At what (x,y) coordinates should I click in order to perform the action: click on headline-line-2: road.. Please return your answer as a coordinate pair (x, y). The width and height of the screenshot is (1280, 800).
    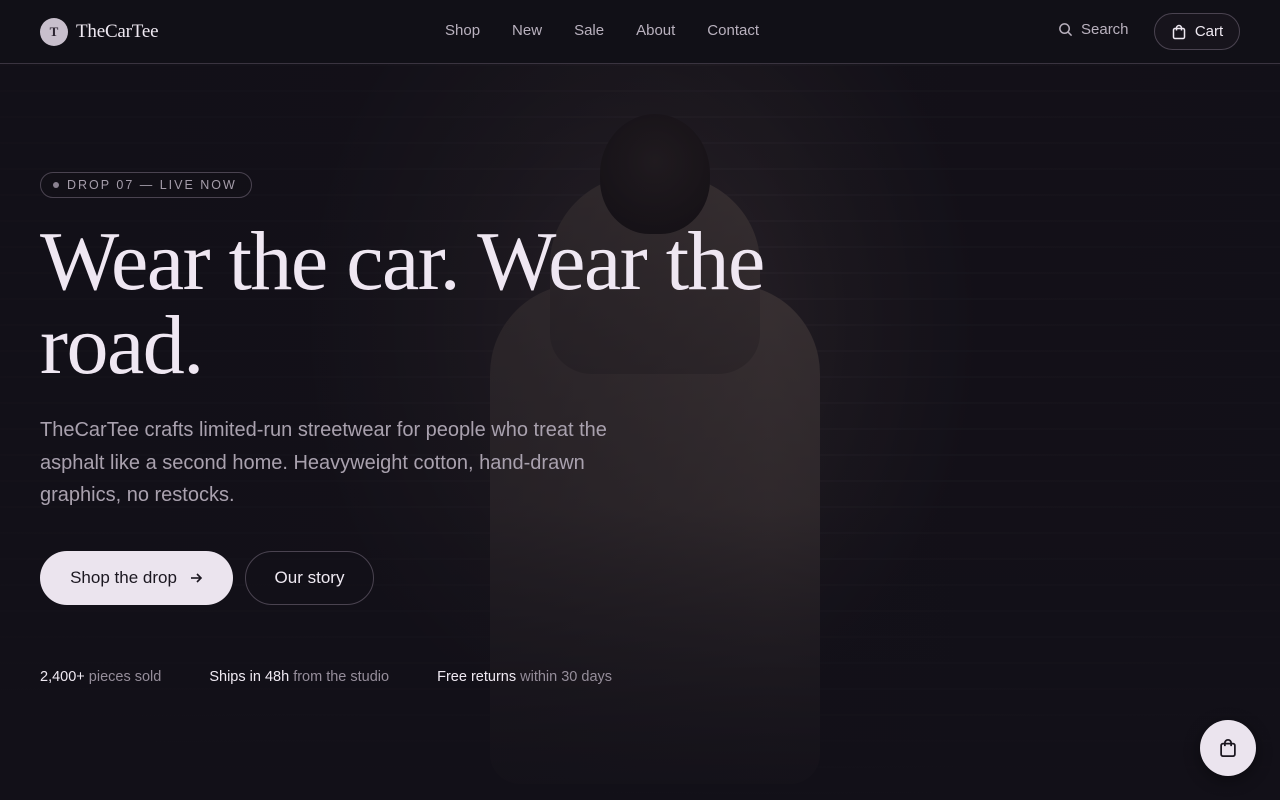
    Looking at the image, I should click on (122, 345).